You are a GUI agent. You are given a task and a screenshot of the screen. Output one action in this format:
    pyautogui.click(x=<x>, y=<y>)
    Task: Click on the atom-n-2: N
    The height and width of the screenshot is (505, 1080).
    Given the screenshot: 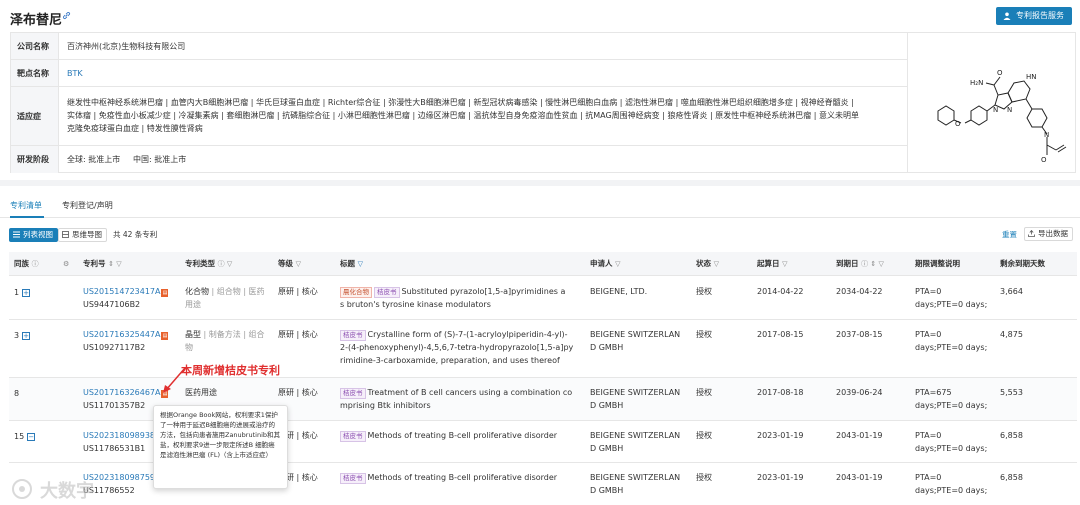 What is the action you would take?
    pyautogui.click(x=995, y=110)
    